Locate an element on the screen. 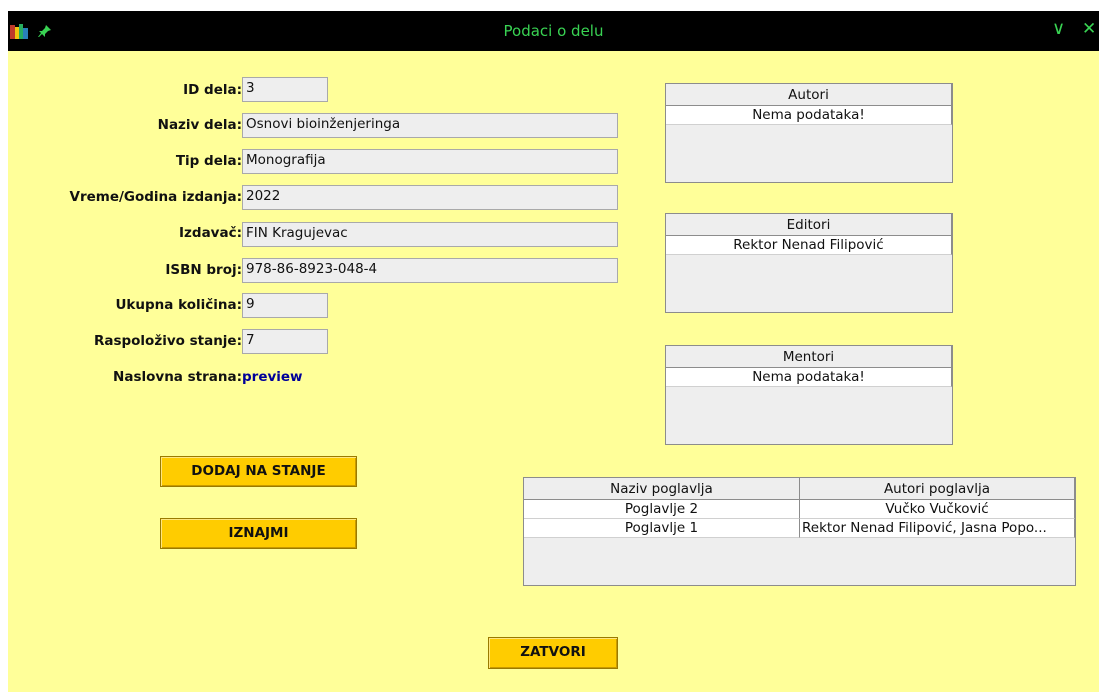 Image resolution: width=1099 pixels, height=692 pixels. izdavac-label: Izdavač: is located at coordinates (210, 233).